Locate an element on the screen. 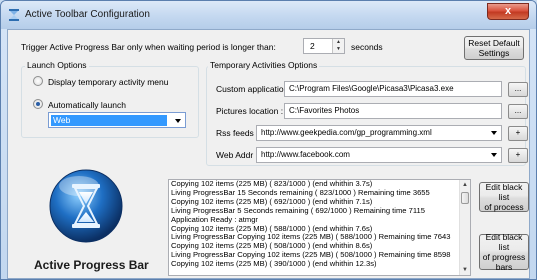 The image size is (537, 280). trigger-seconds-value: 2 is located at coordinates (312, 46).